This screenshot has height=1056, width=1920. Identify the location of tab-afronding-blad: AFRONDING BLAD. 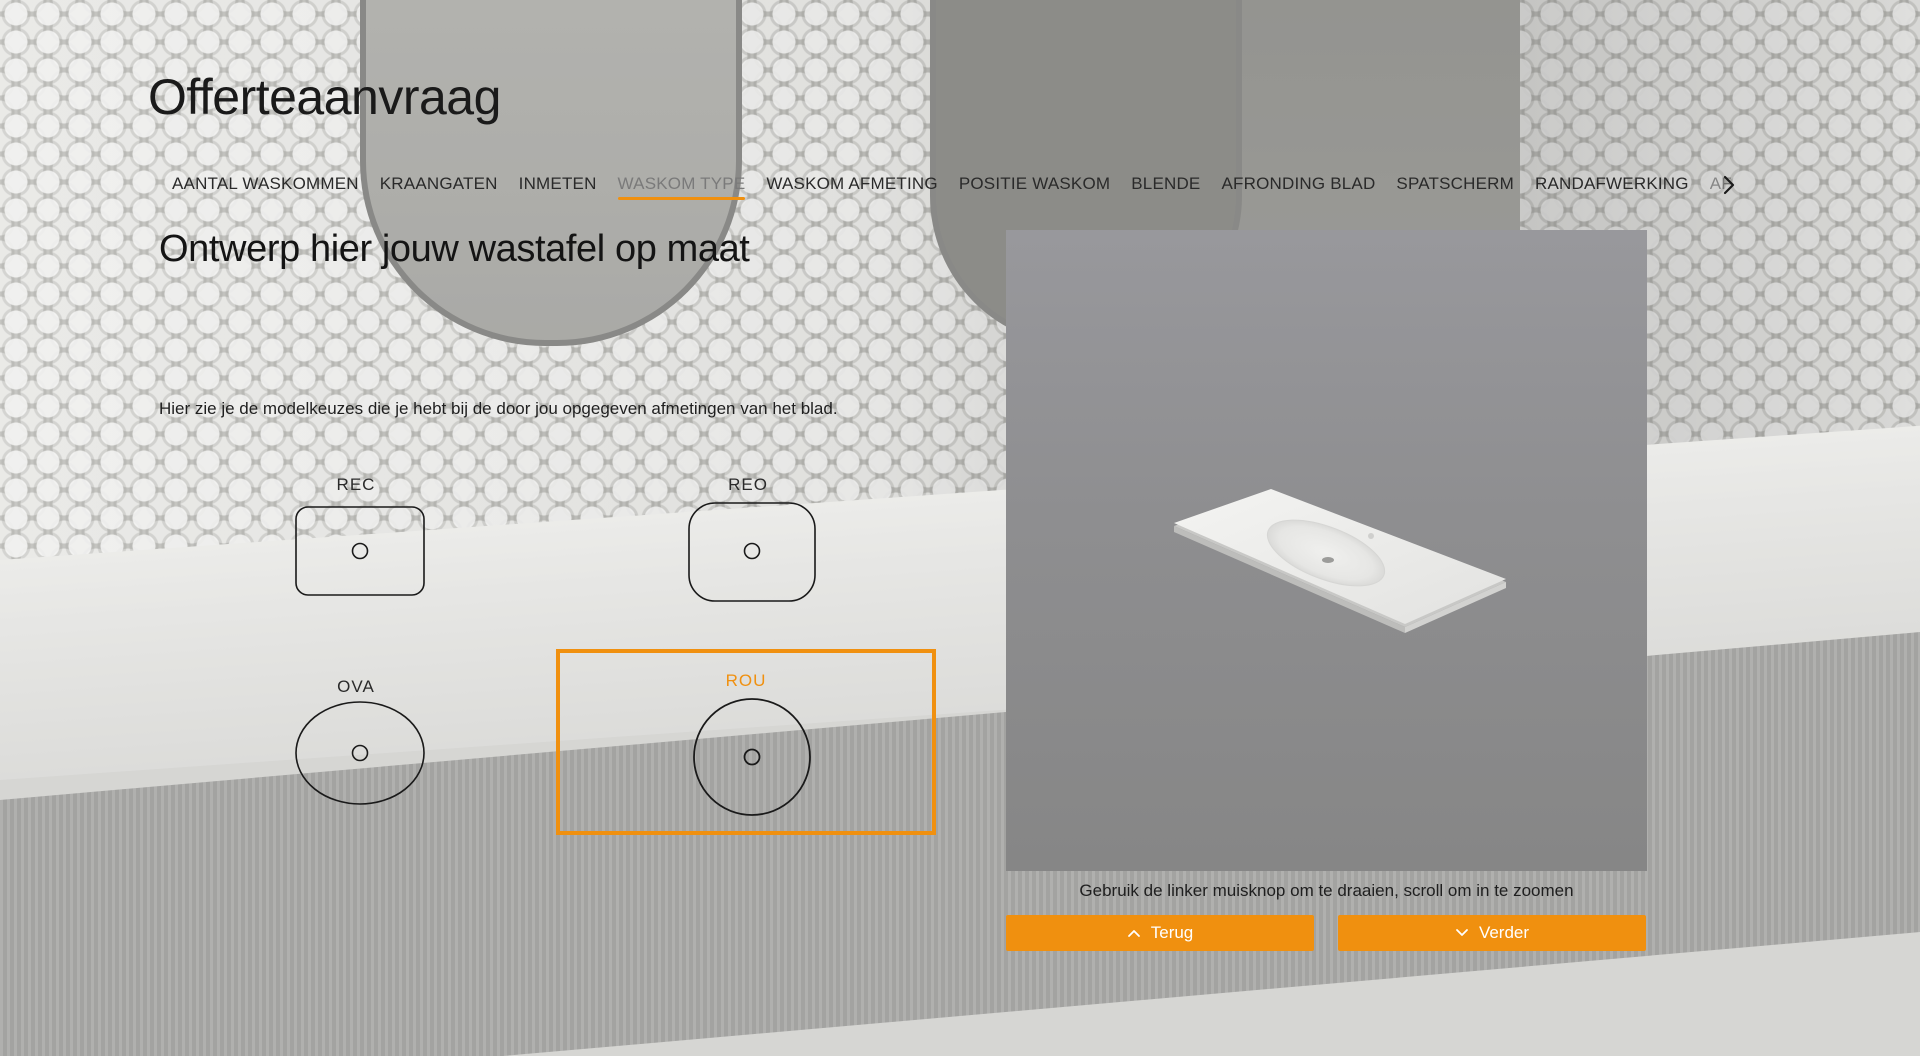
(1298, 187).